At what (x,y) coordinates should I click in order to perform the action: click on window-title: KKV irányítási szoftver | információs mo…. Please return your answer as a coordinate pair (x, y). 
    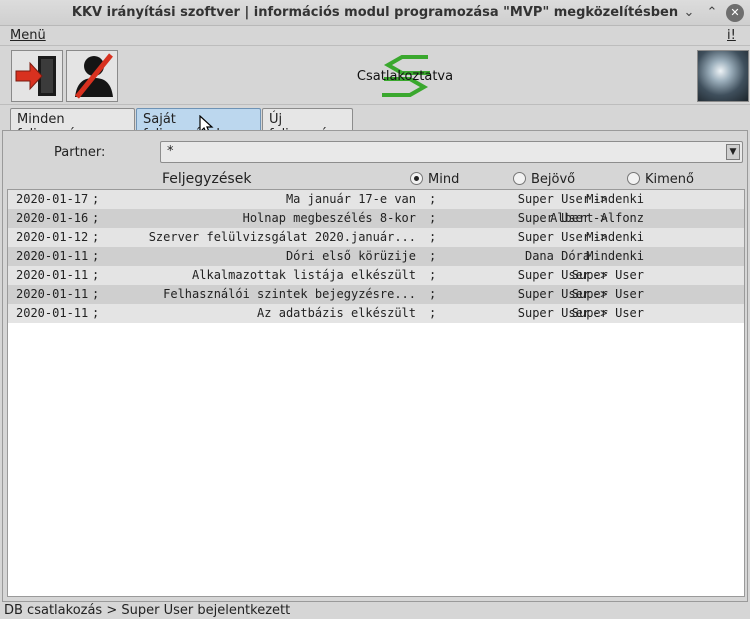
    Looking at the image, I should click on (375, 12).